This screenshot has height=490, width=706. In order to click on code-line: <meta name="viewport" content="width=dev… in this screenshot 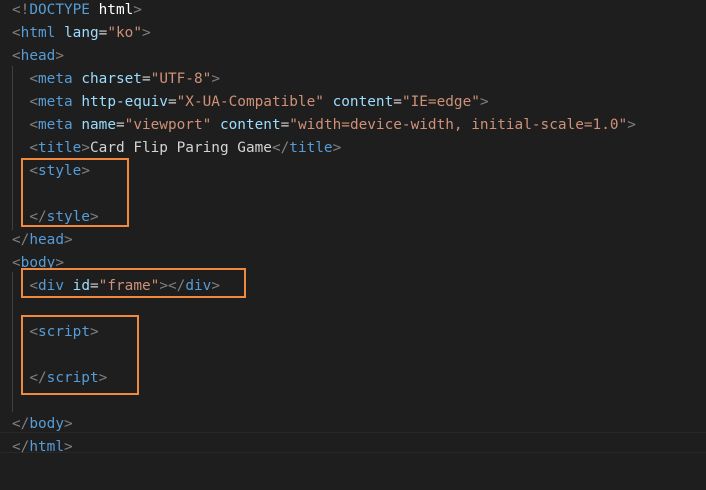, I will do `click(324, 126)`.